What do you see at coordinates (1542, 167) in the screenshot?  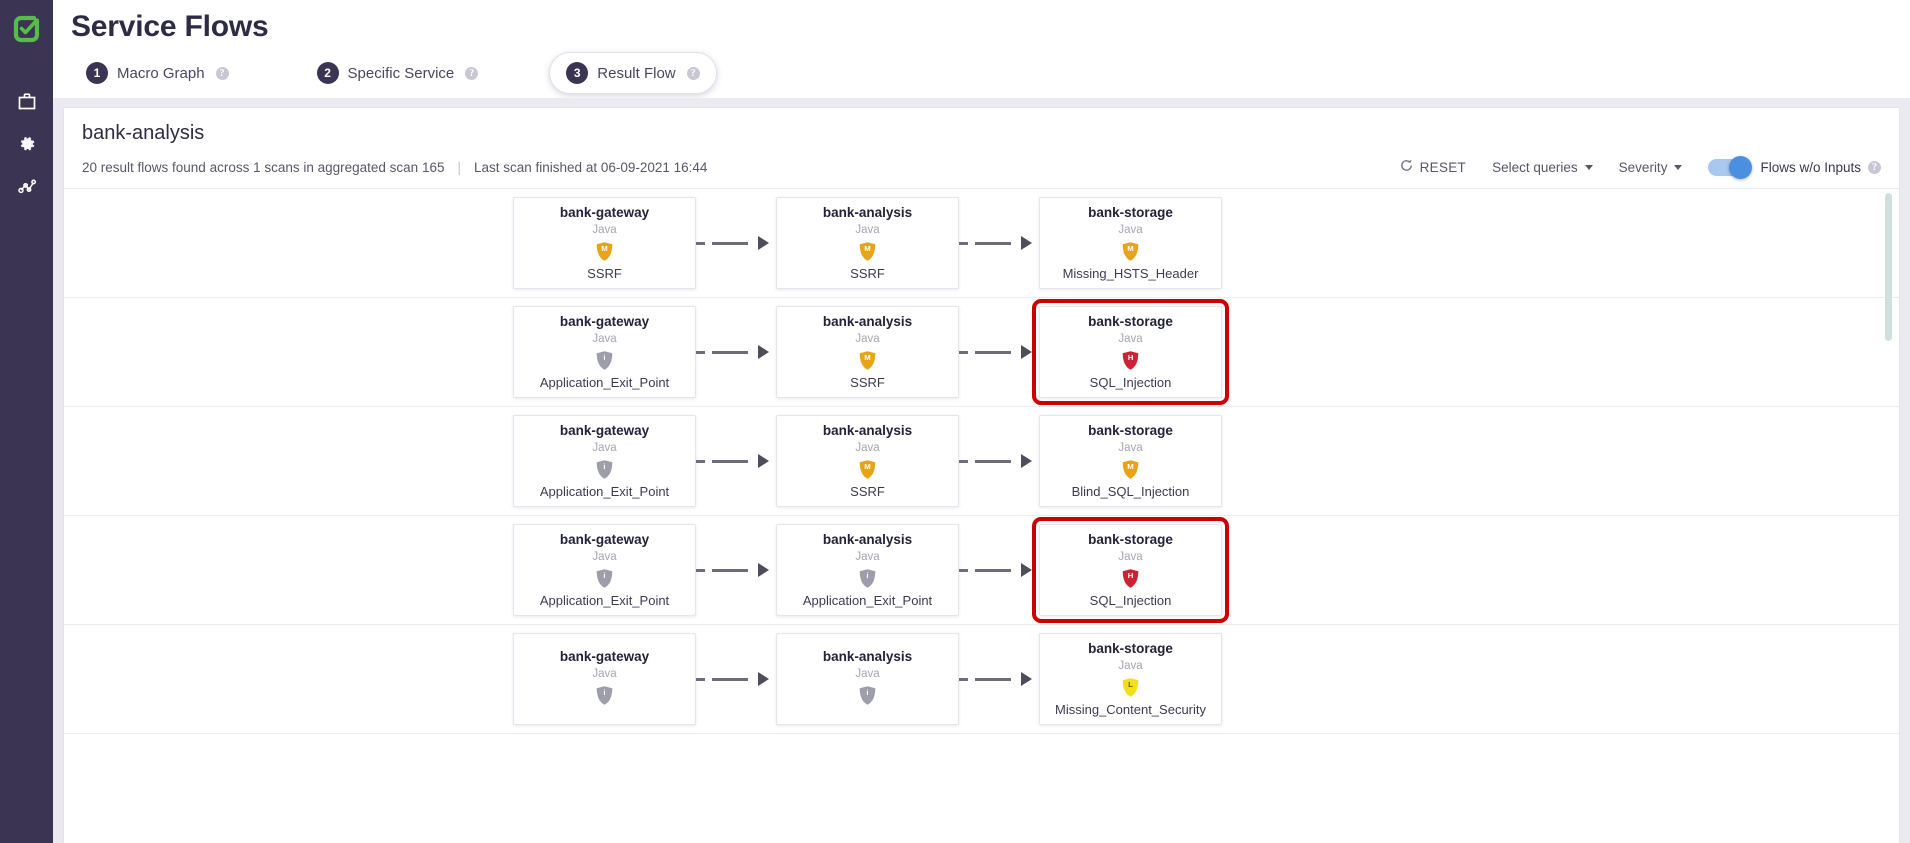 I see `select-queries-dropdown: Select queries` at bounding box center [1542, 167].